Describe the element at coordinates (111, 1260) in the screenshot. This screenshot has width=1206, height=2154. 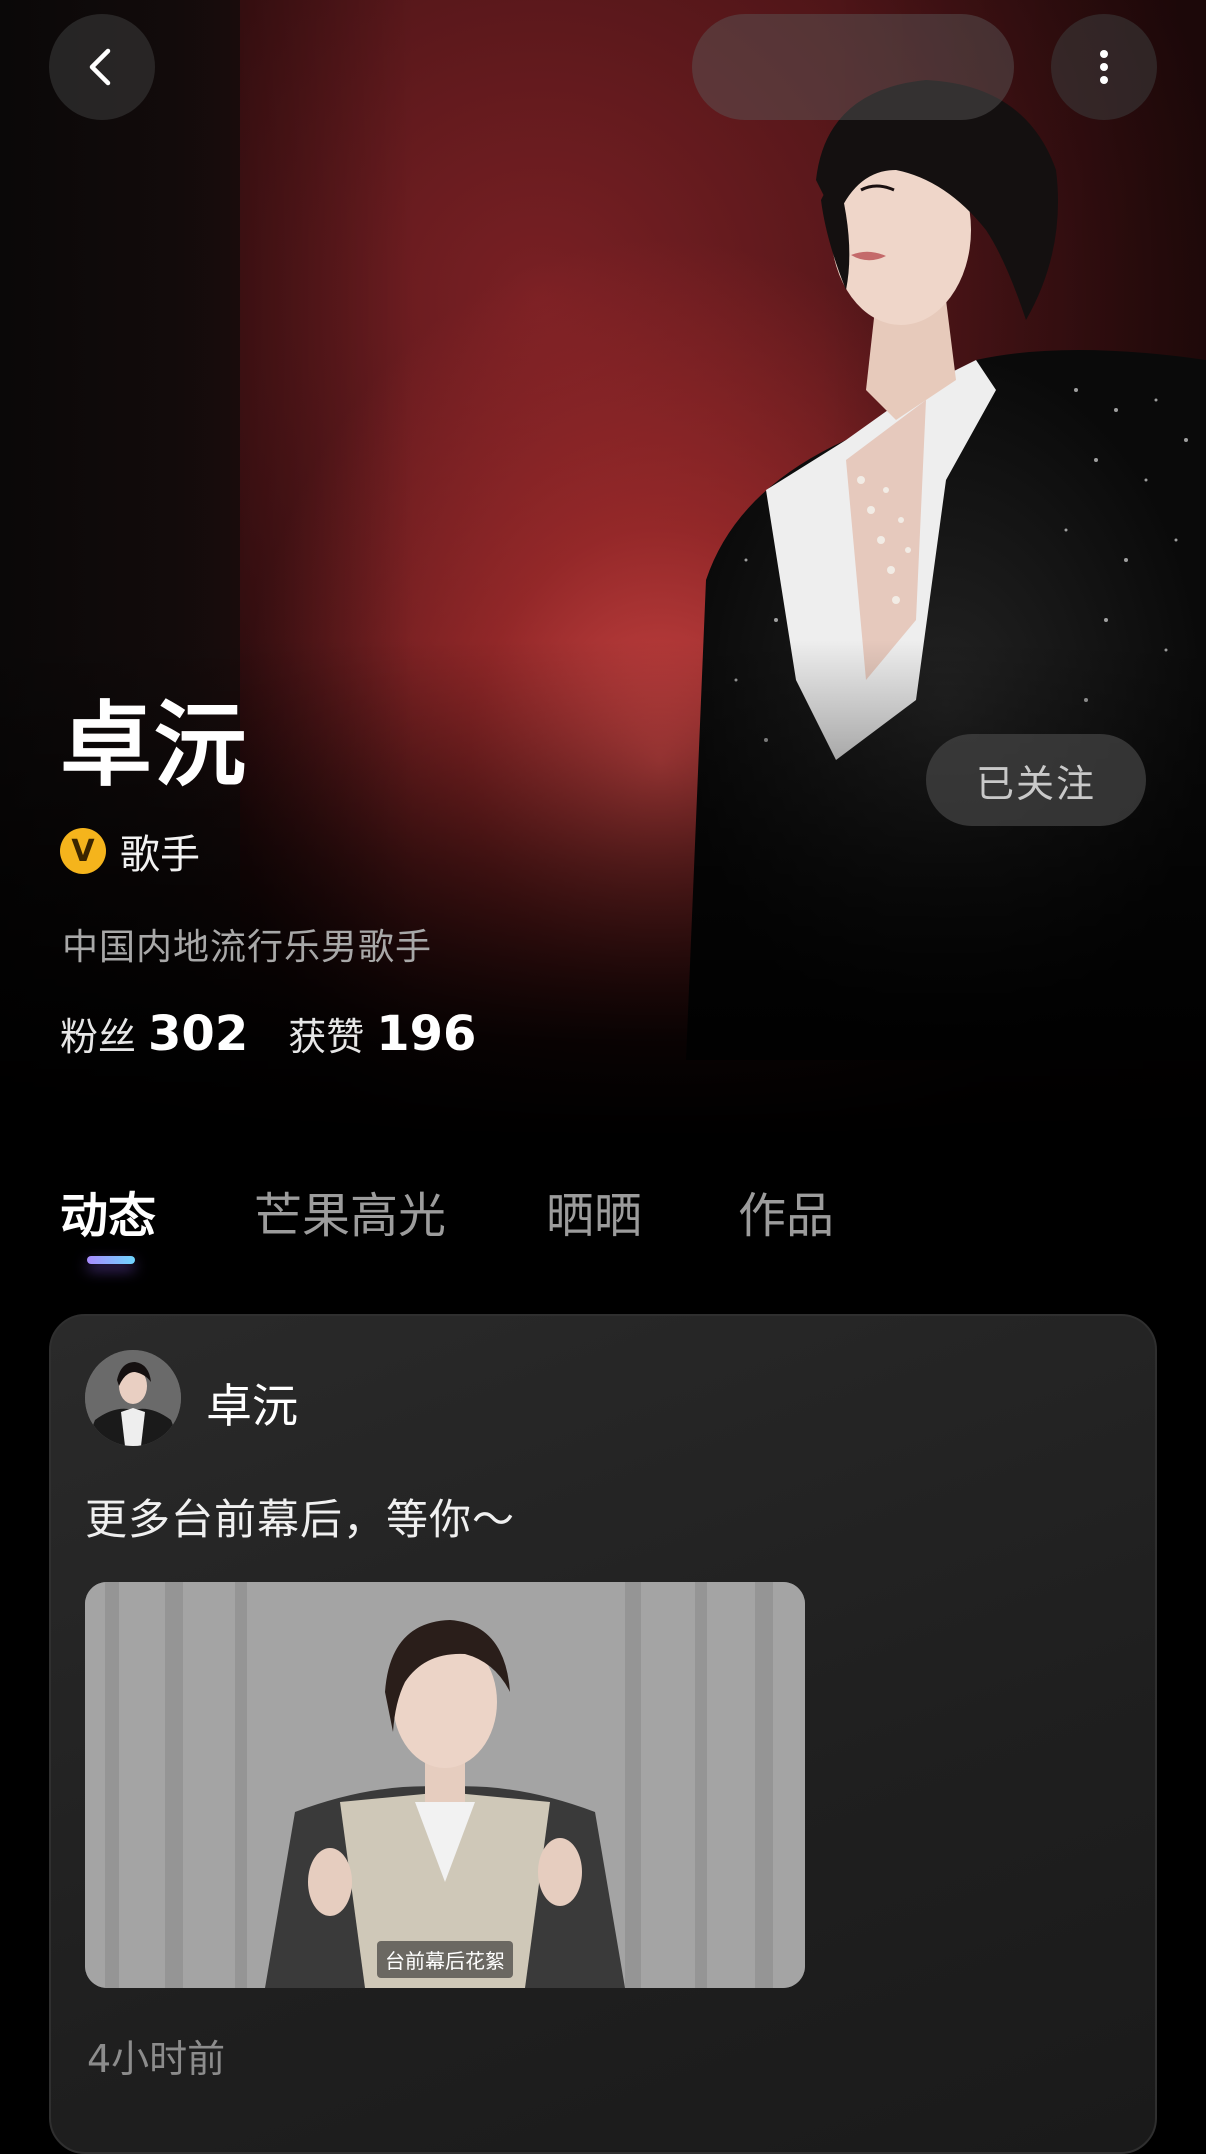
I see `active-tab-indicator` at that location.